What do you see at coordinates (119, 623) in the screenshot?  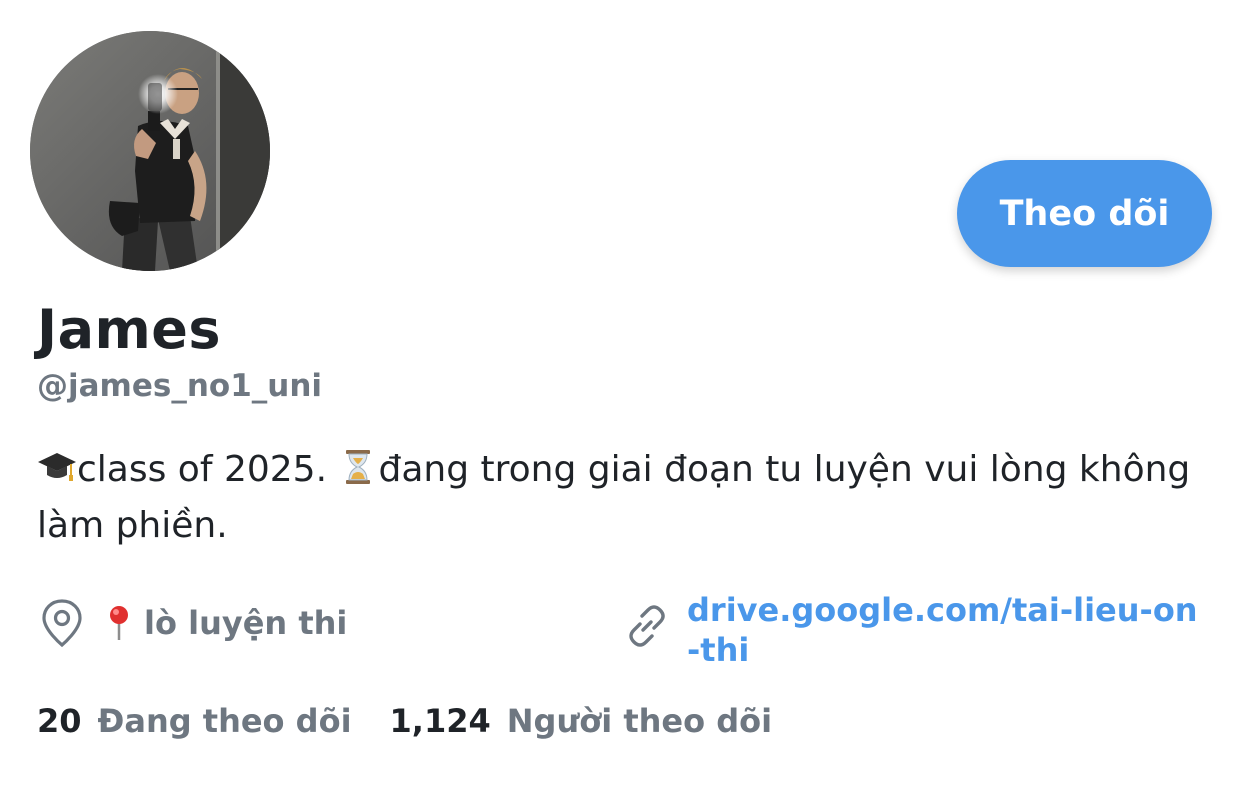 I see `round-pushpin-emoji` at bounding box center [119, 623].